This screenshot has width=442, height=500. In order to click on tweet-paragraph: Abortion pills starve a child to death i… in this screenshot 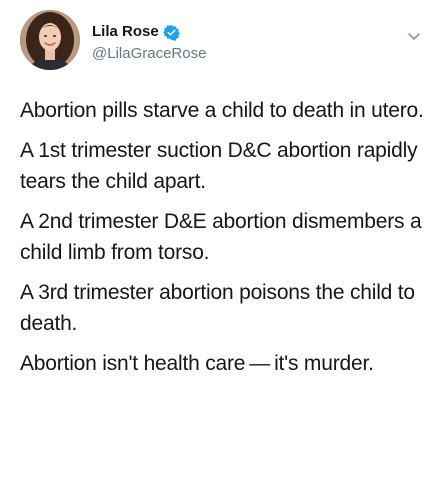, I will do `click(222, 110)`.